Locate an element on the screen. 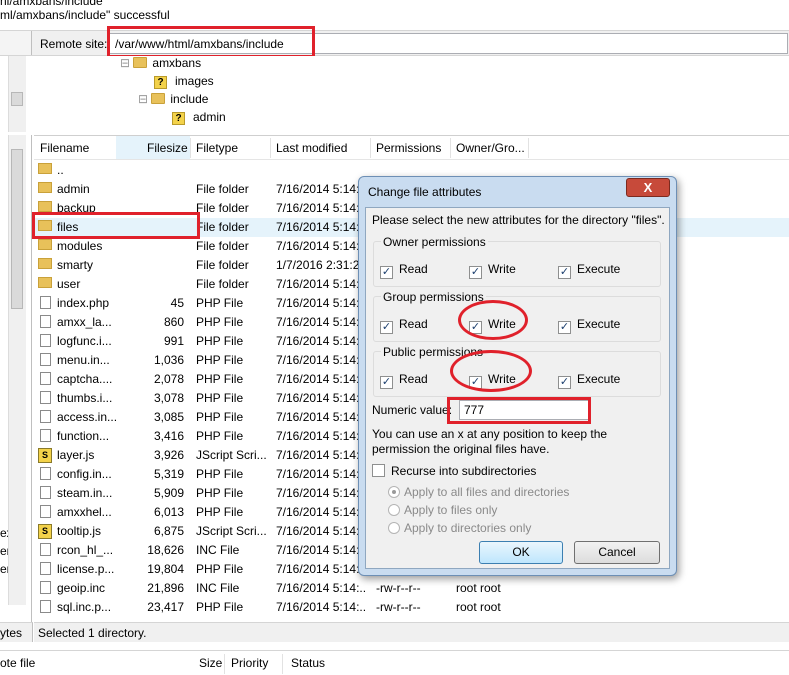 This screenshot has width=789, height=675. recurse-checkbox: Recurse into subdirectories is located at coordinates (454, 471).